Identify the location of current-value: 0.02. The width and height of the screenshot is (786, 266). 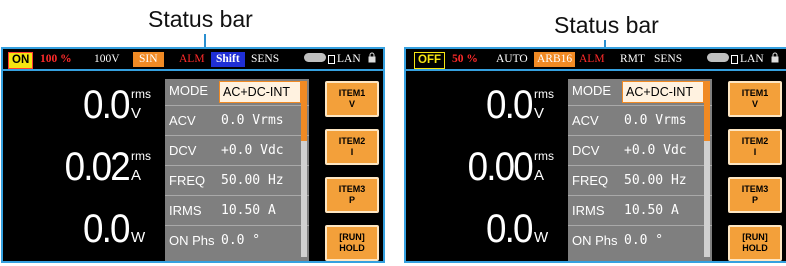
(97, 167).